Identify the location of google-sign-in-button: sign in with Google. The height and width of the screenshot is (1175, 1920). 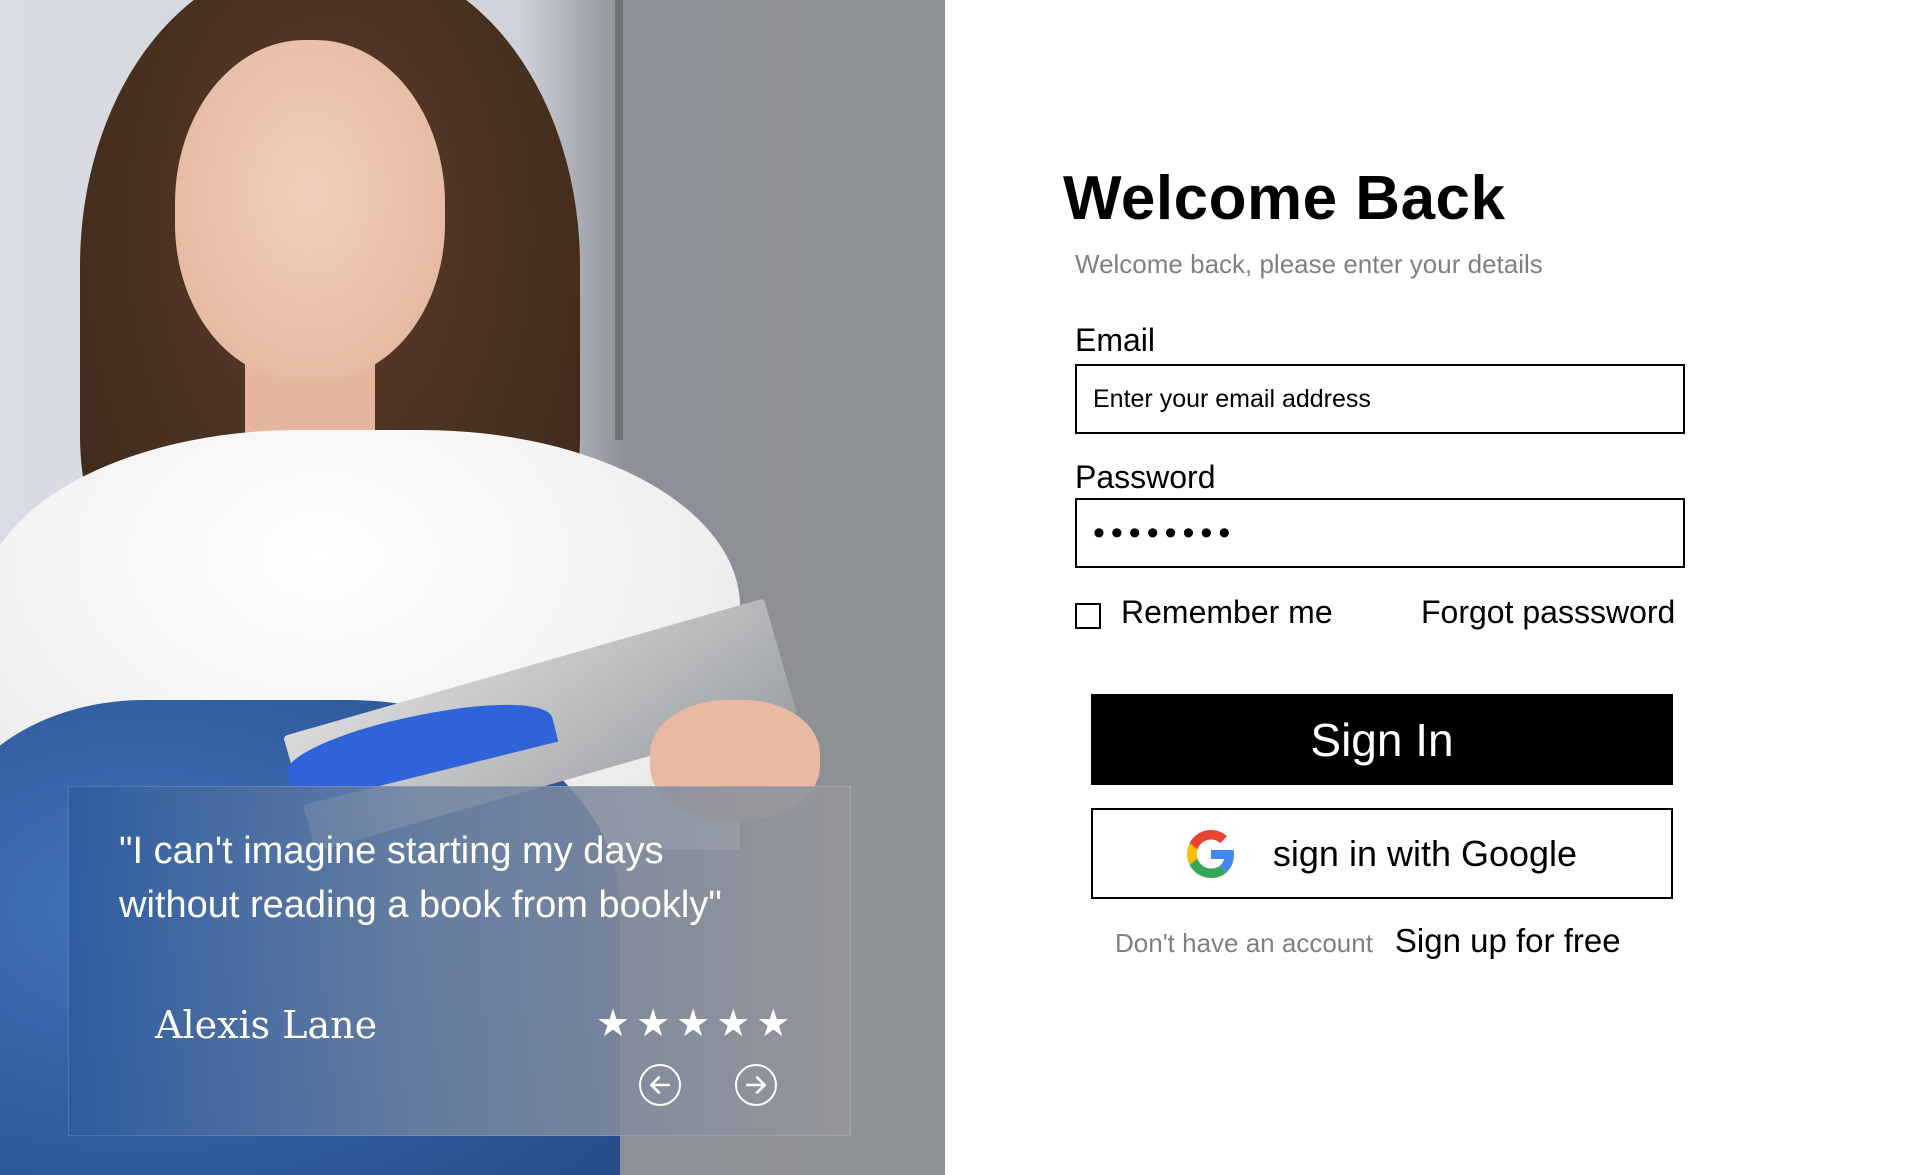
(1382, 853).